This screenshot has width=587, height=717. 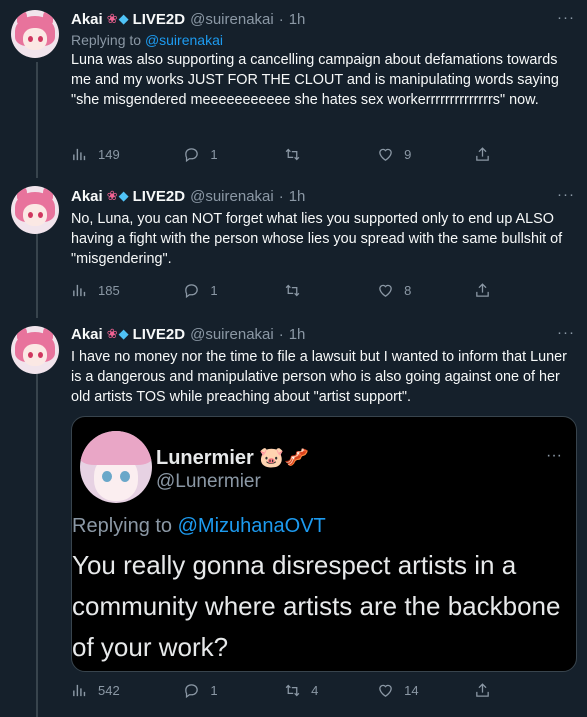 What do you see at coordinates (109, 290) in the screenshot?
I see `views-count: 185` at bounding box center [109, 290].